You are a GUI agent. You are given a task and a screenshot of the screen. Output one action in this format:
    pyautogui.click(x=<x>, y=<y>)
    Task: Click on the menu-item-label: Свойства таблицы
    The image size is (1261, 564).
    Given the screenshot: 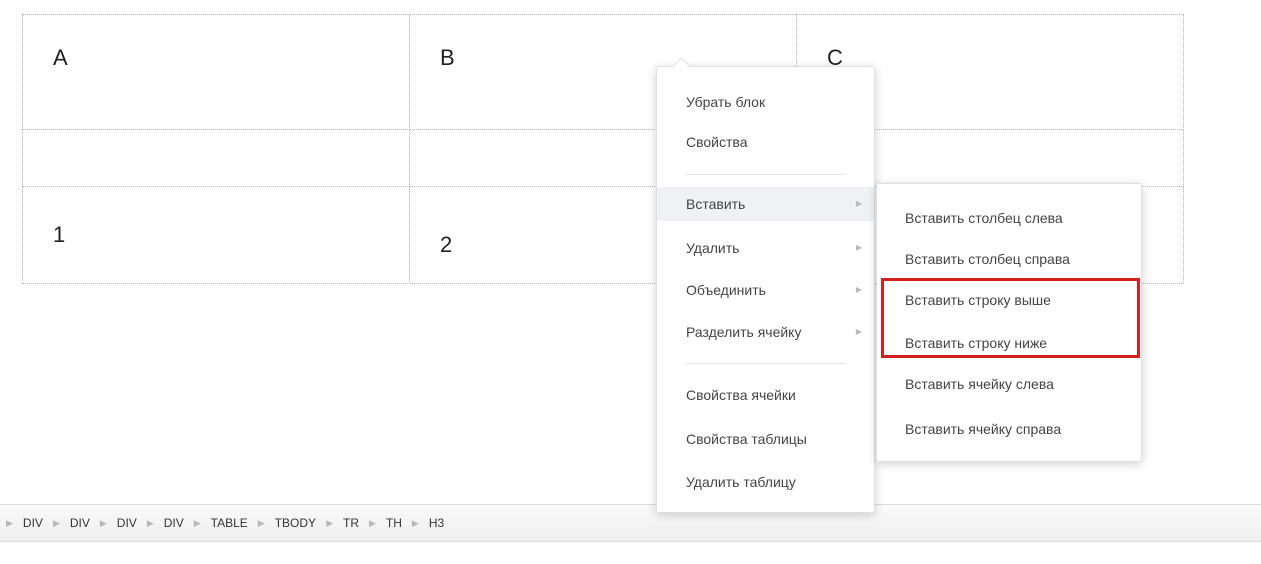 What is the action you would take?
    pyautogui.click(x=746, y=439)
    